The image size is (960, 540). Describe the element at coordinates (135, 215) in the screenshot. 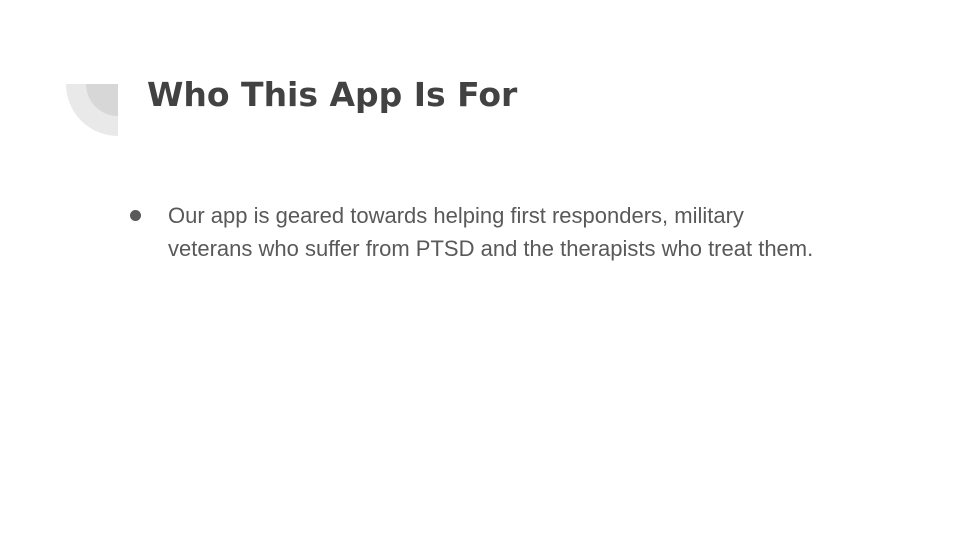

I see `bullet-dot-icon` at that location.